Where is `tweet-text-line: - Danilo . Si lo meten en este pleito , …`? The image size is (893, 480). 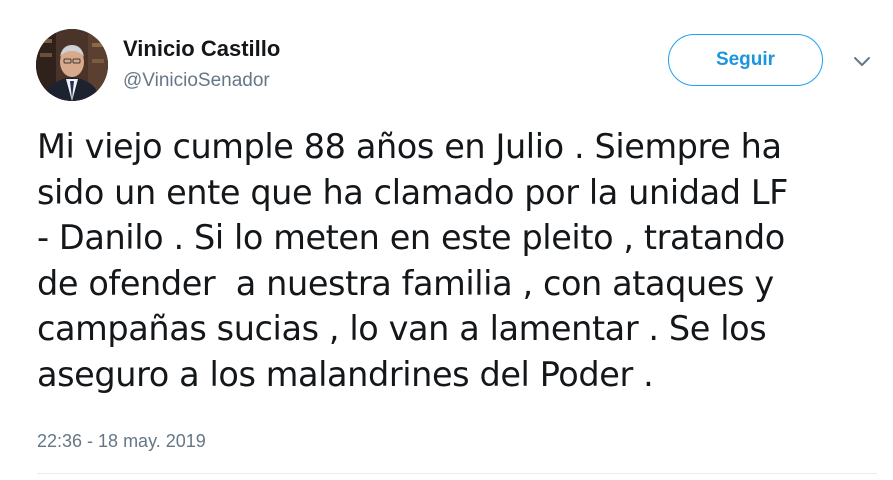 tweet-text-line: - Danilo . Si lo meten en este pleito , … is located at coordinates (411, 237).